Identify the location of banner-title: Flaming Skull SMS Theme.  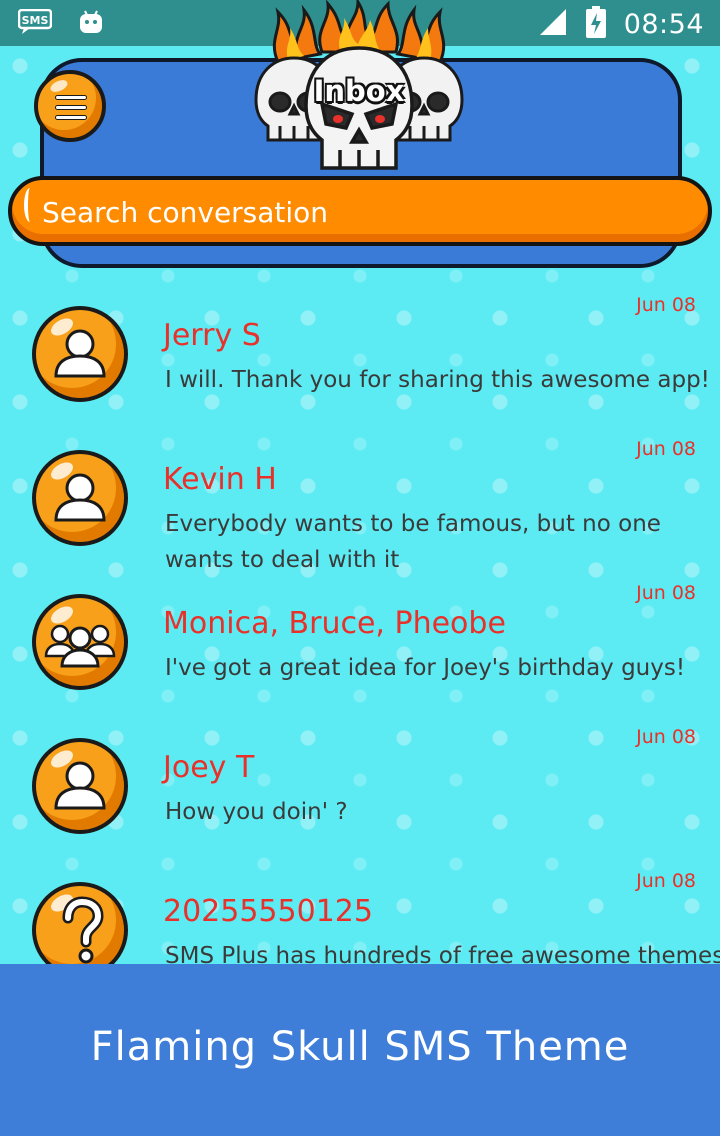
(360, 1047).